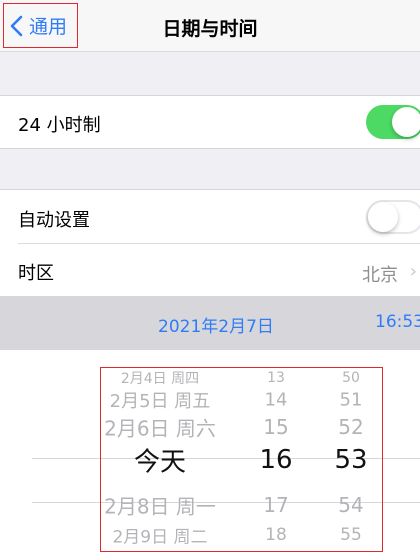  I want to click on timezone-value: 北京, so click(380, 275).